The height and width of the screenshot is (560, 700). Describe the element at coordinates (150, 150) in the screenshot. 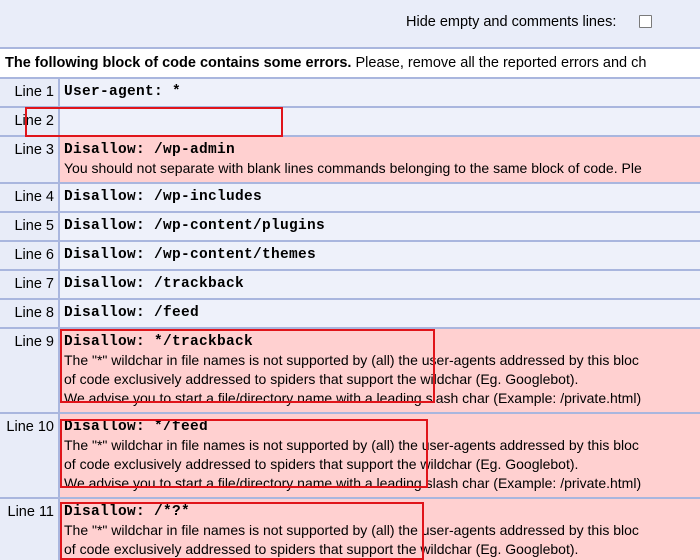

I see `code-text: Disallow: /wp-admin` at that location.